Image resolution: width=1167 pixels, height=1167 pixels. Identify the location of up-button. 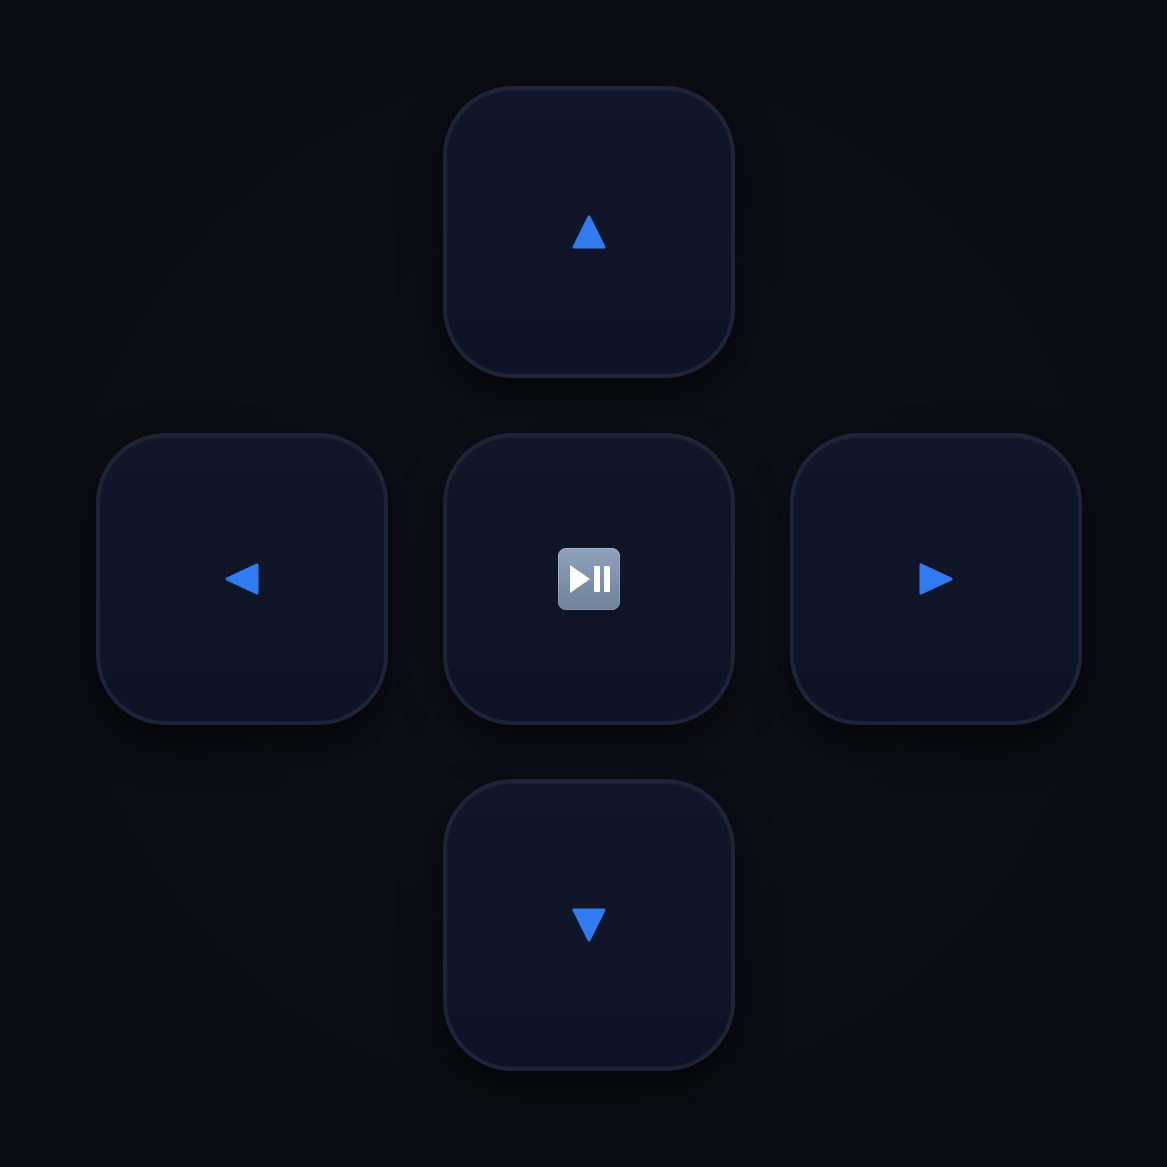
(589, 232).